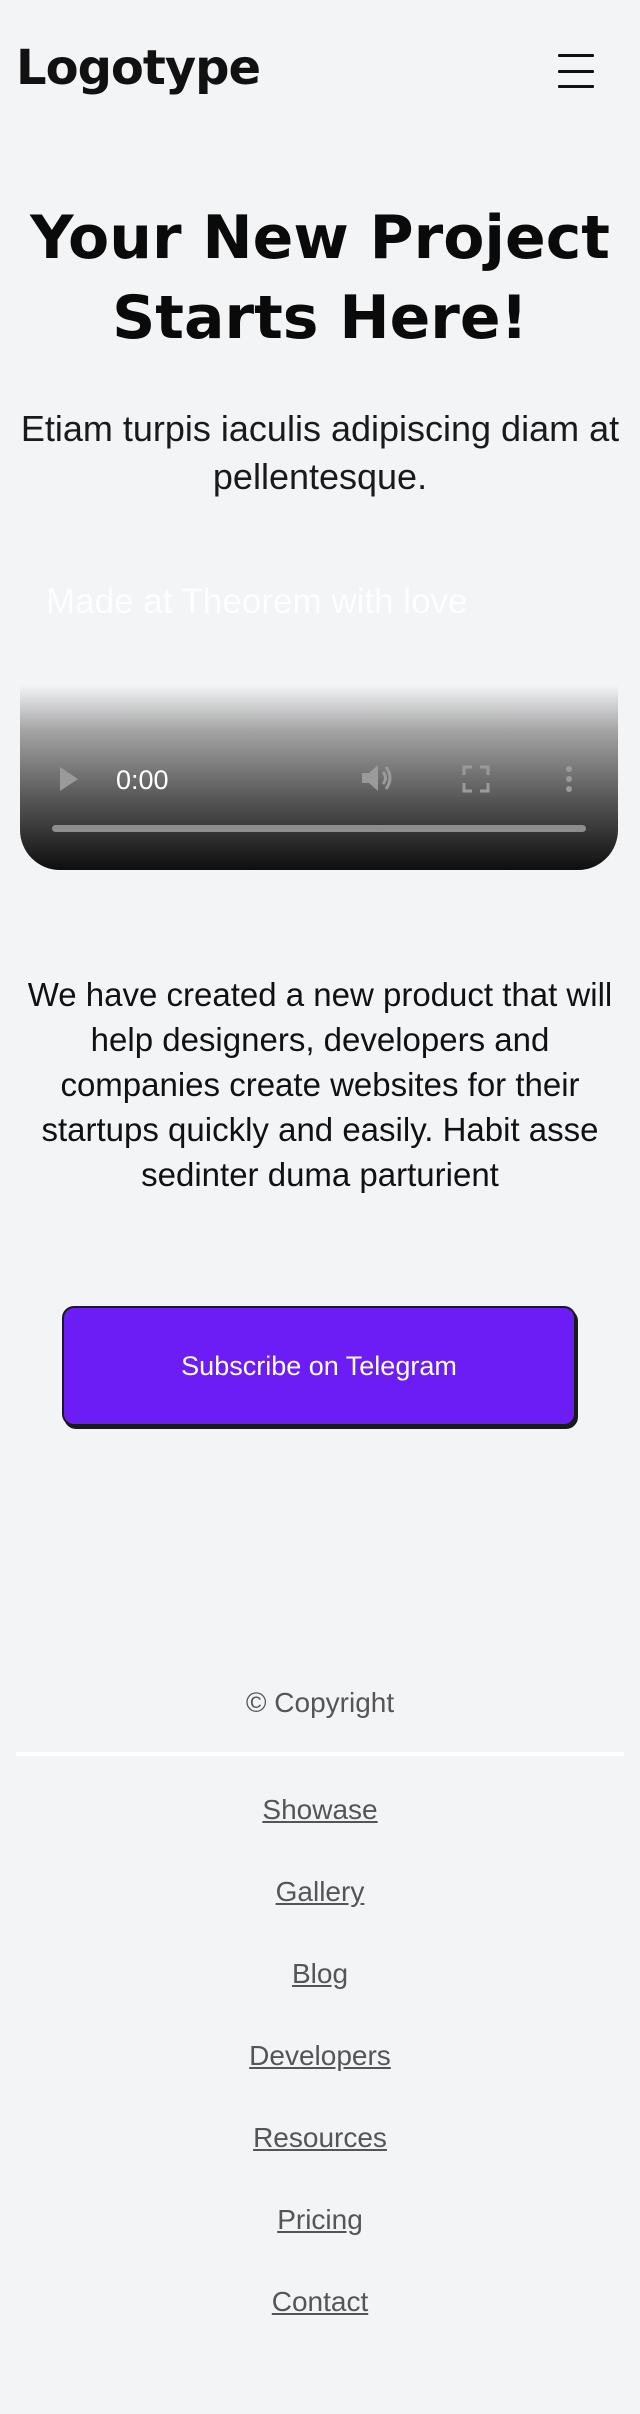 The width and height of the screenshot is (640, 2414). What do you see at coordinates (320, 1913) in the screenshot?
I see `footer-link-gallery: Gallery` at bounding box center [320, 1913].